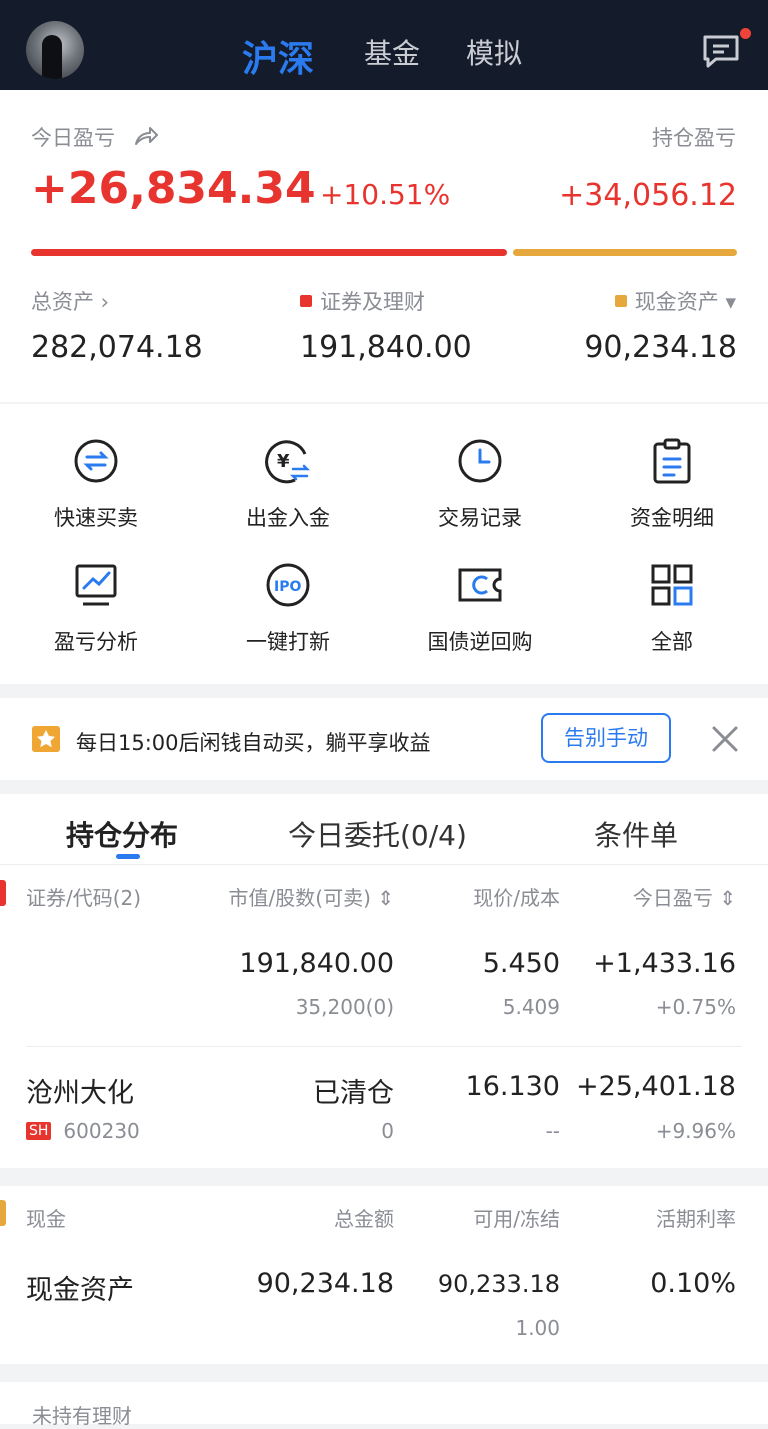  Describe the element at coordinates (128, 856) in the screenshot. I see `active-tab-indicator` at that location.